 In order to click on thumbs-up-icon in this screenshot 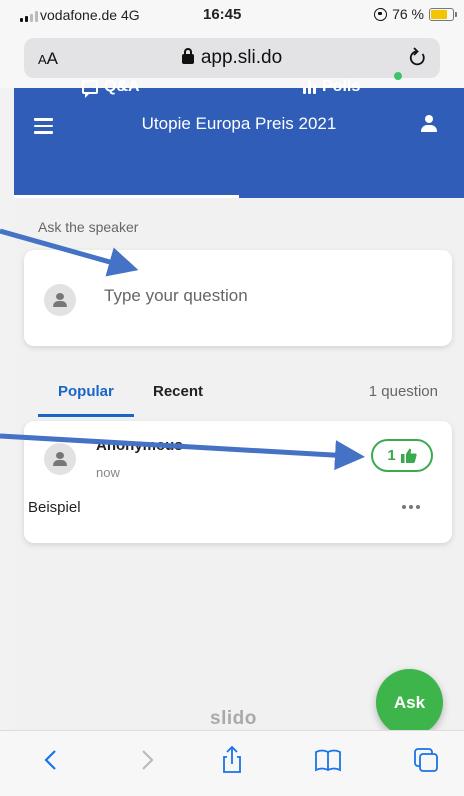, I will do `click(408, 455)`.